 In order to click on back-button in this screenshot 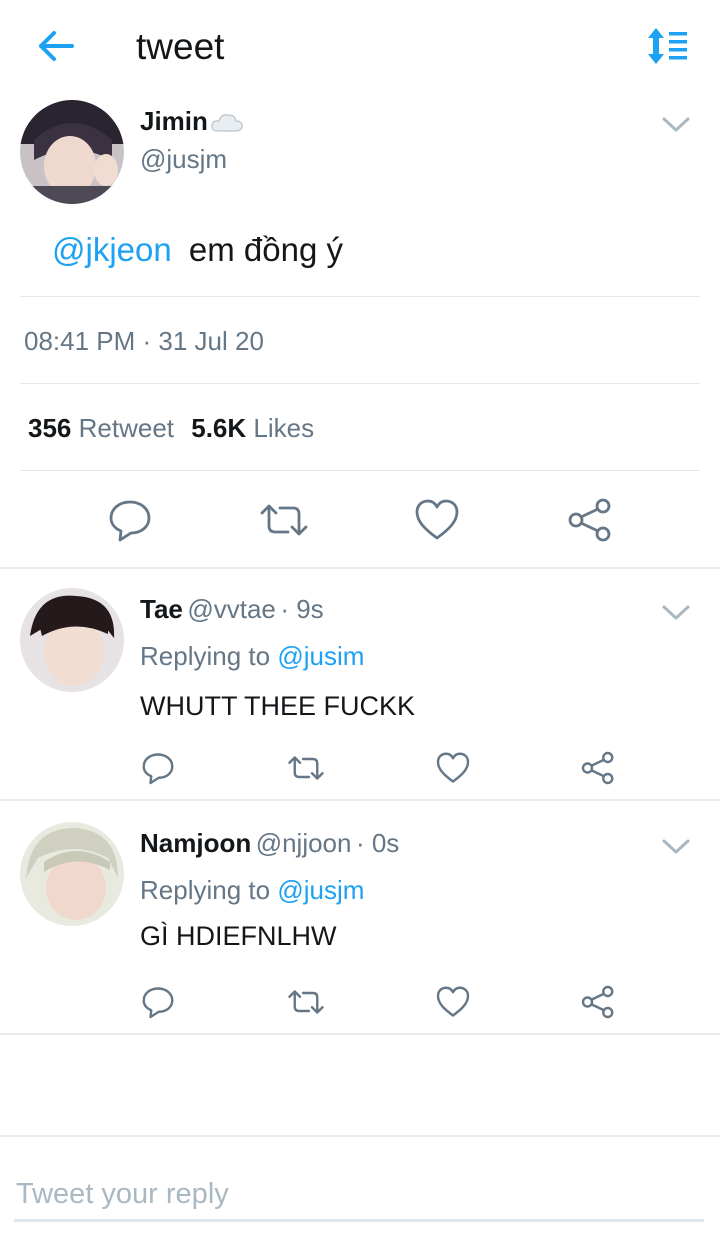, I will do `click(55, 46)`.